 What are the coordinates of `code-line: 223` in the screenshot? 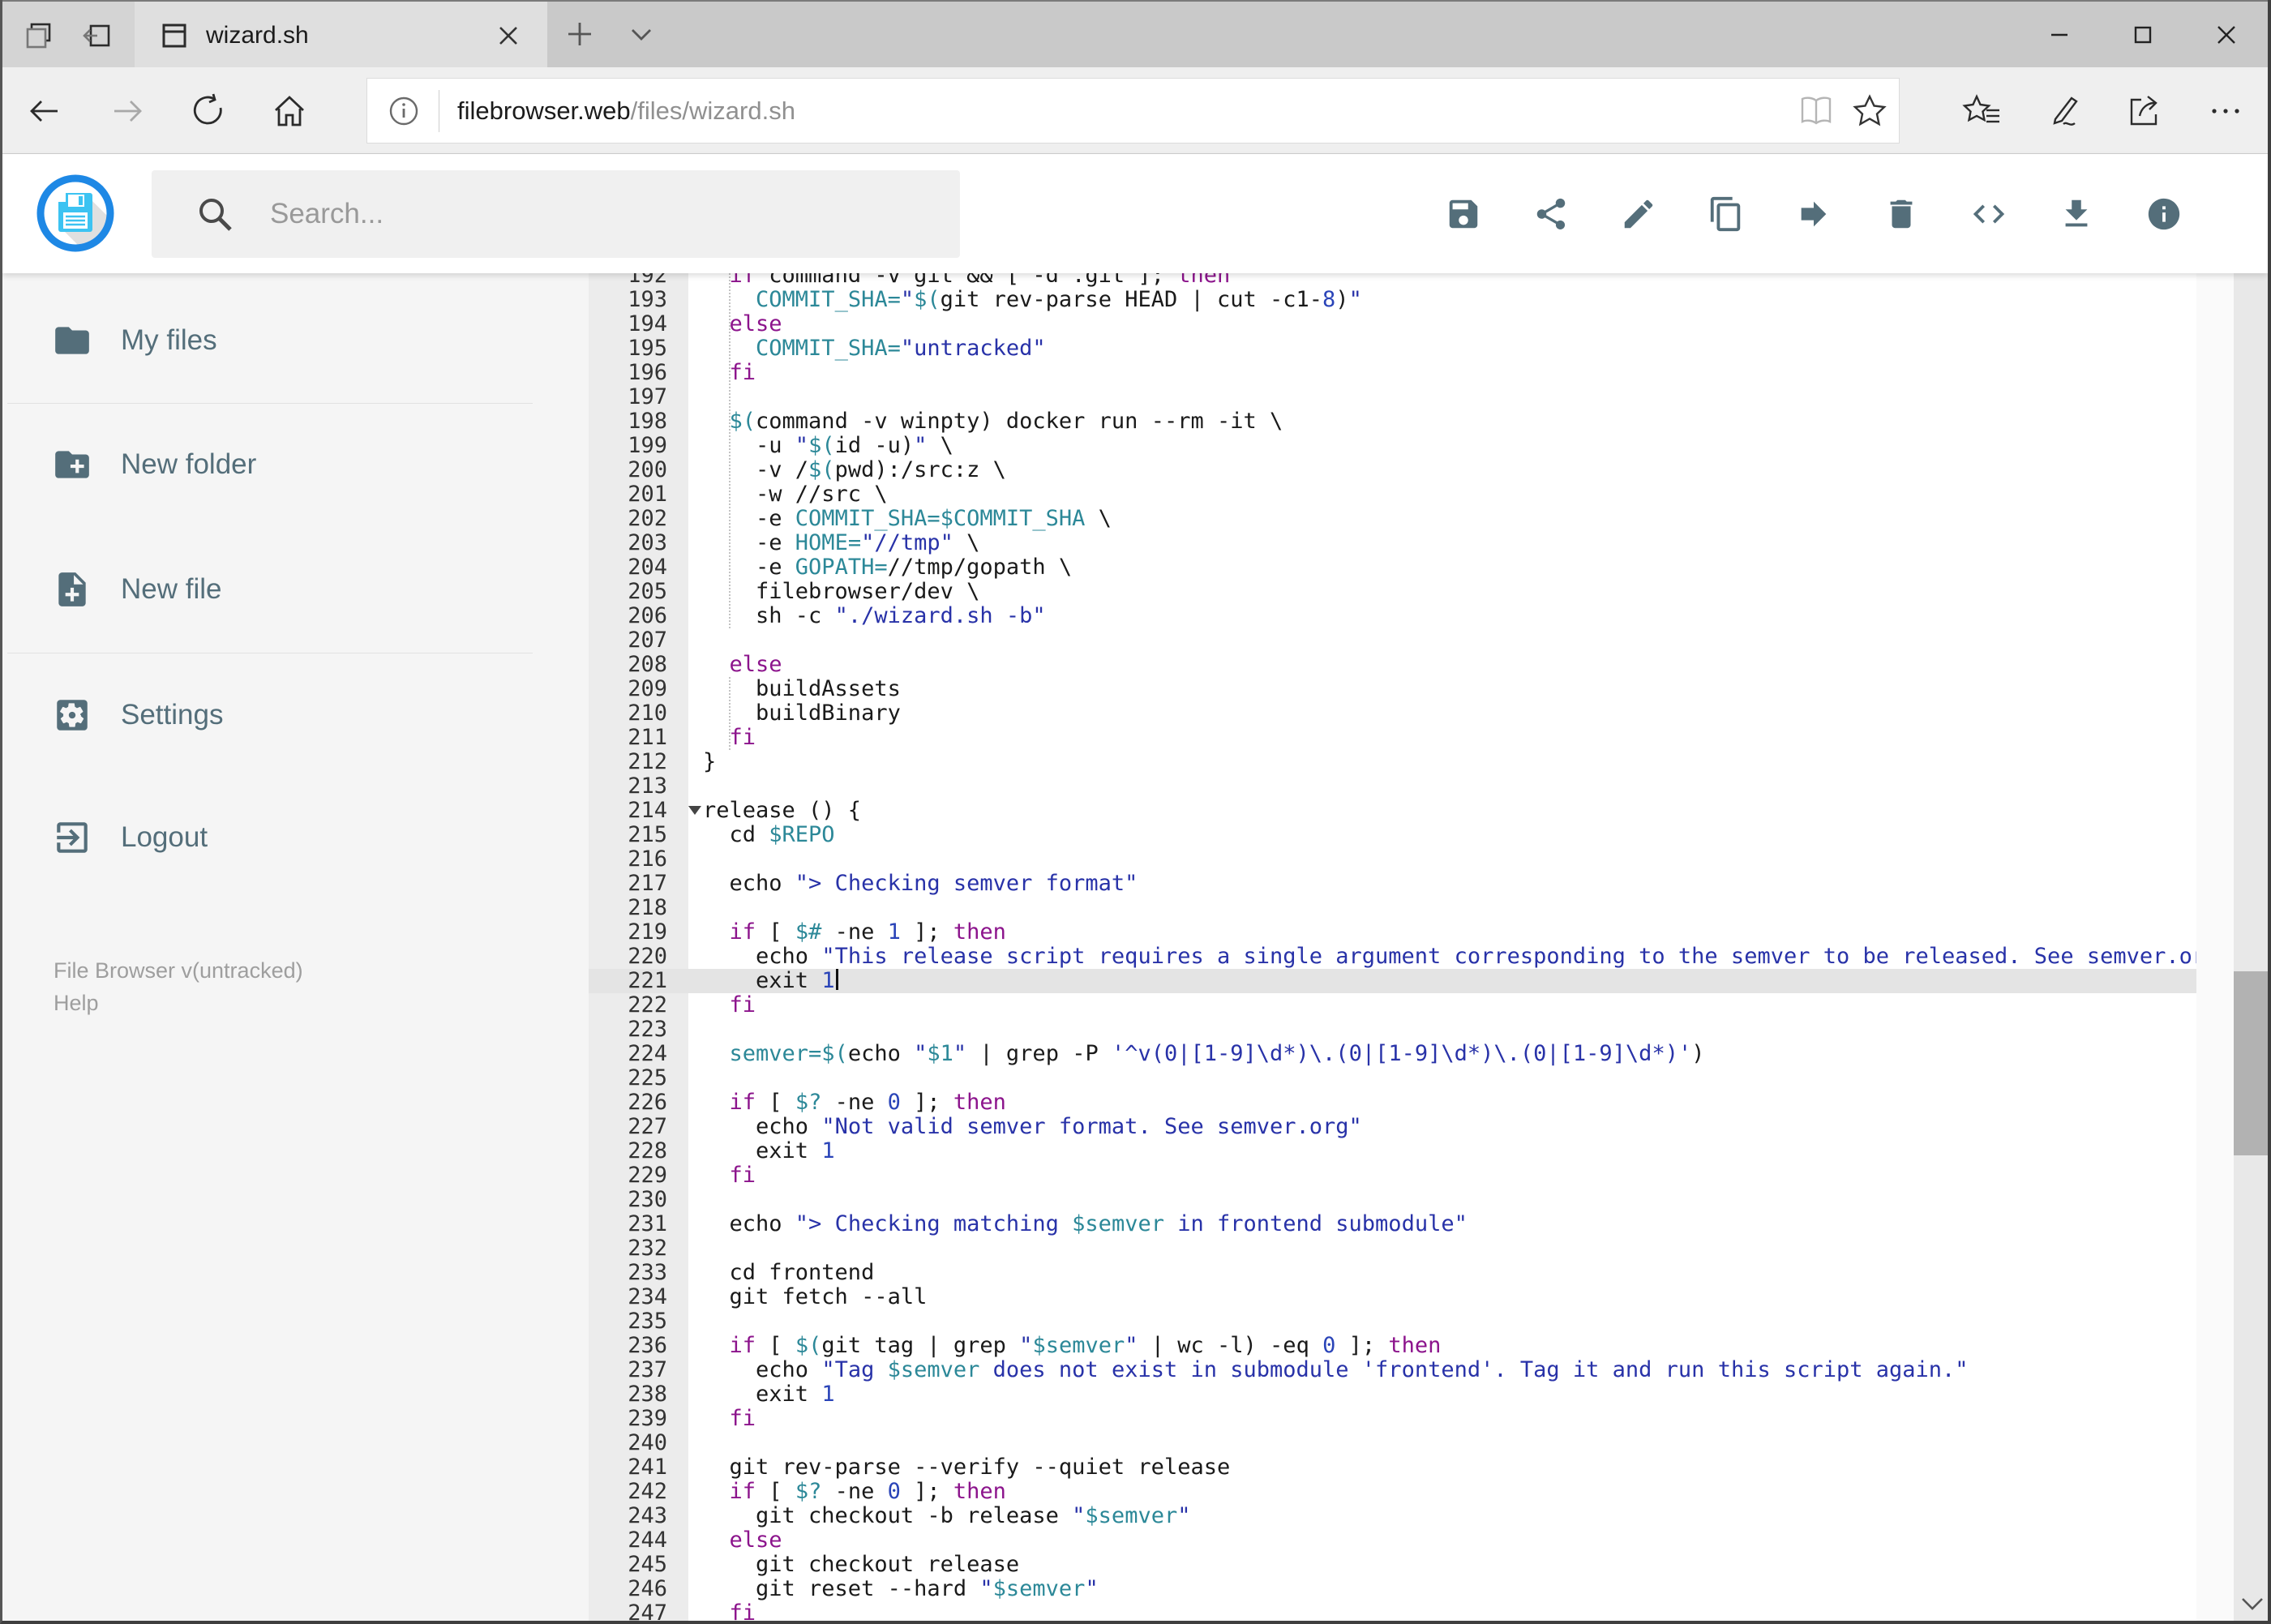 It's located at (1393, 1030).